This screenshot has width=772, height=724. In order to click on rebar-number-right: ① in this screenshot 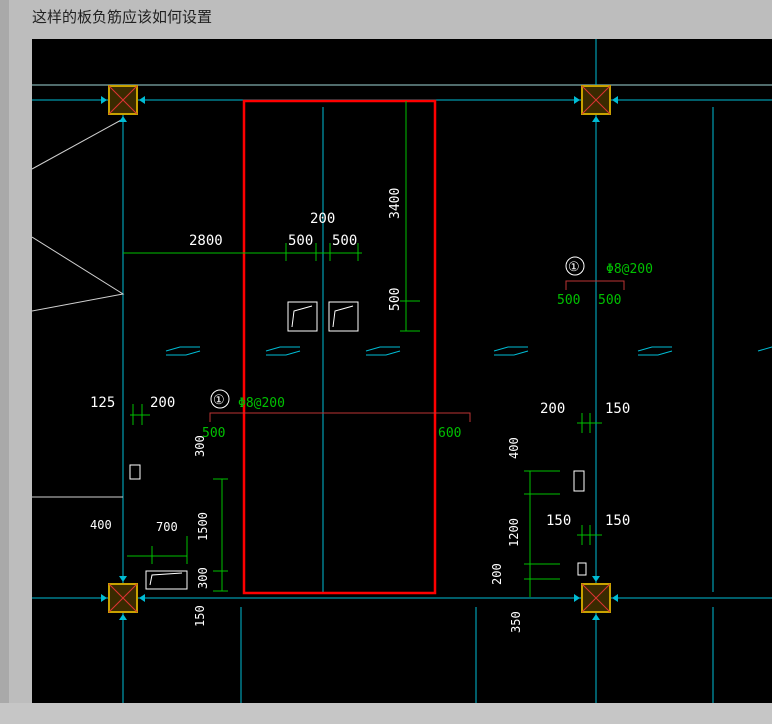, I will do `click(574, 267)`.